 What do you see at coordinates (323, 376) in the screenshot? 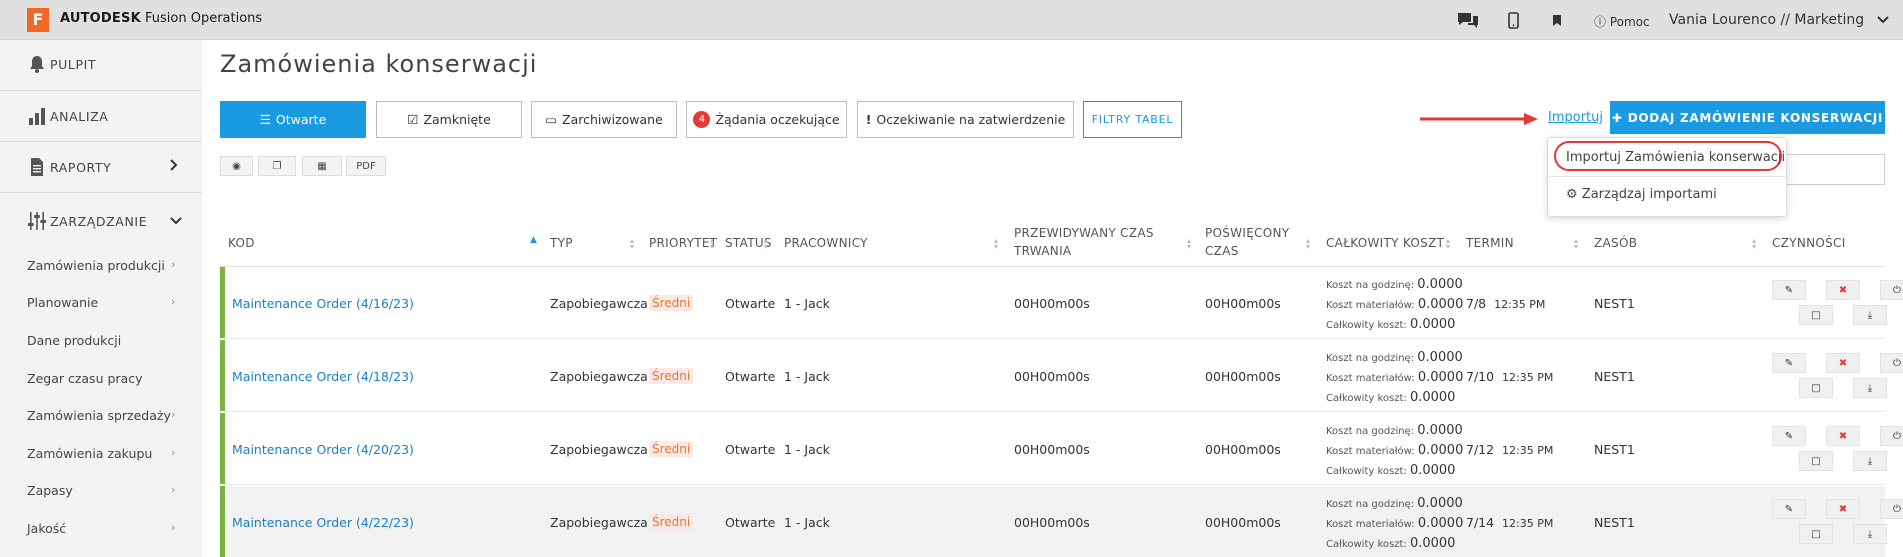
I see `order-code-link: Maintenance Order (4/18/23)` at bounding box center [323, 376].